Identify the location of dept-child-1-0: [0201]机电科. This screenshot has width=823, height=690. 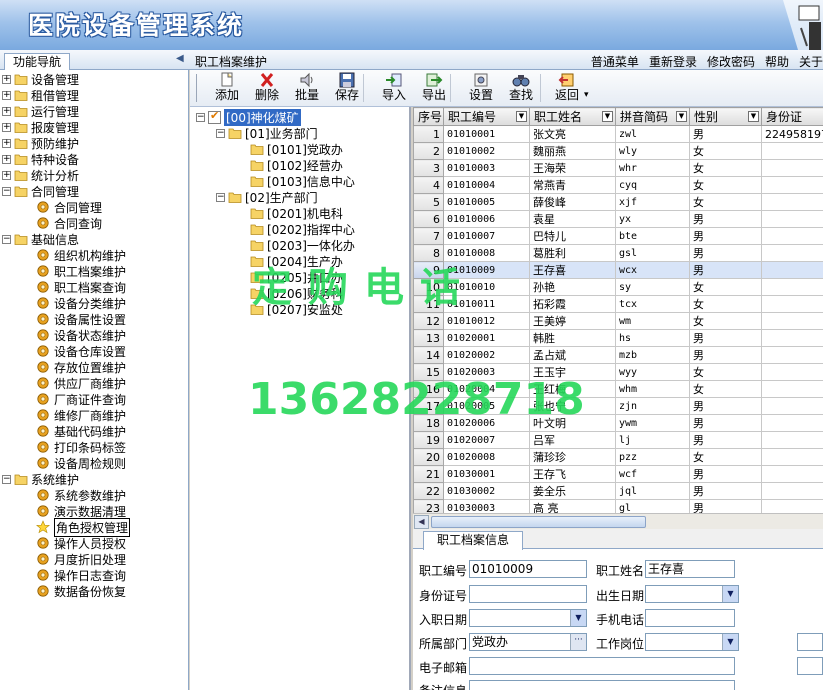
(296, 213).